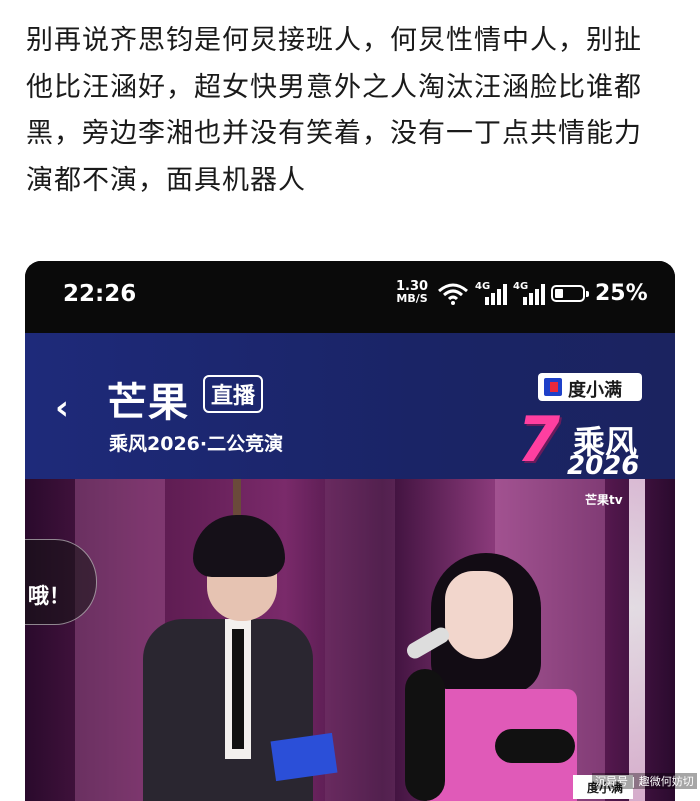 This screenshot has height=801, width=700. I want to click on source-credit: 沉异号 | 趣微何妨切, so click(644, 781).